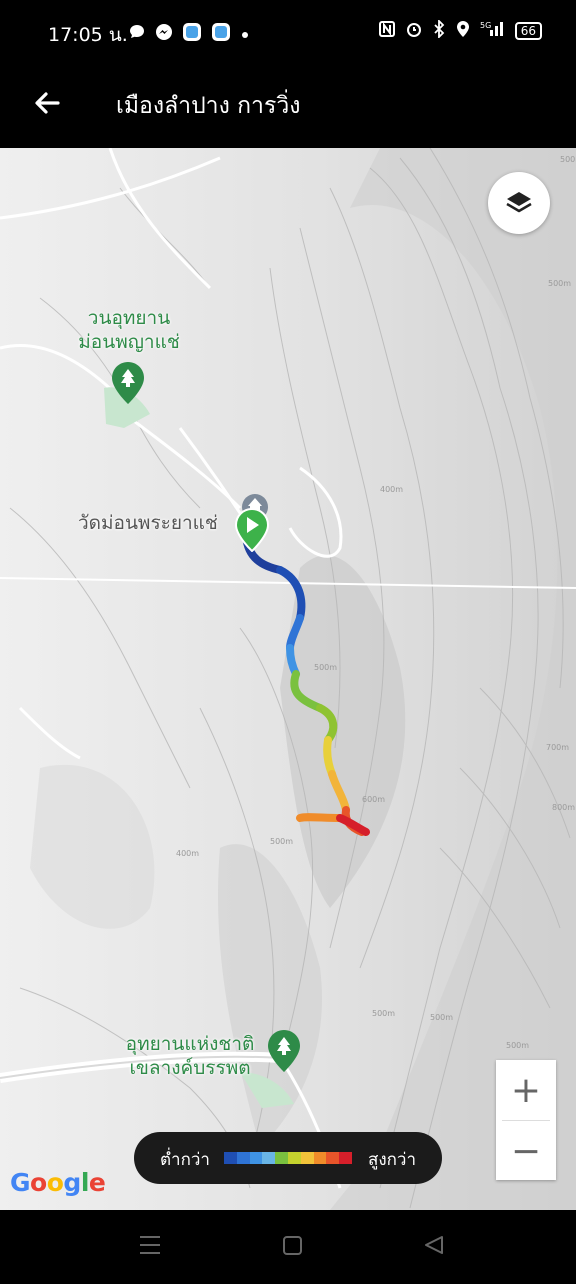 This screenshot has width=576, height=1284. I want to click on temple-label: วัดม่อนพระยาแช่, so click(148, 523).